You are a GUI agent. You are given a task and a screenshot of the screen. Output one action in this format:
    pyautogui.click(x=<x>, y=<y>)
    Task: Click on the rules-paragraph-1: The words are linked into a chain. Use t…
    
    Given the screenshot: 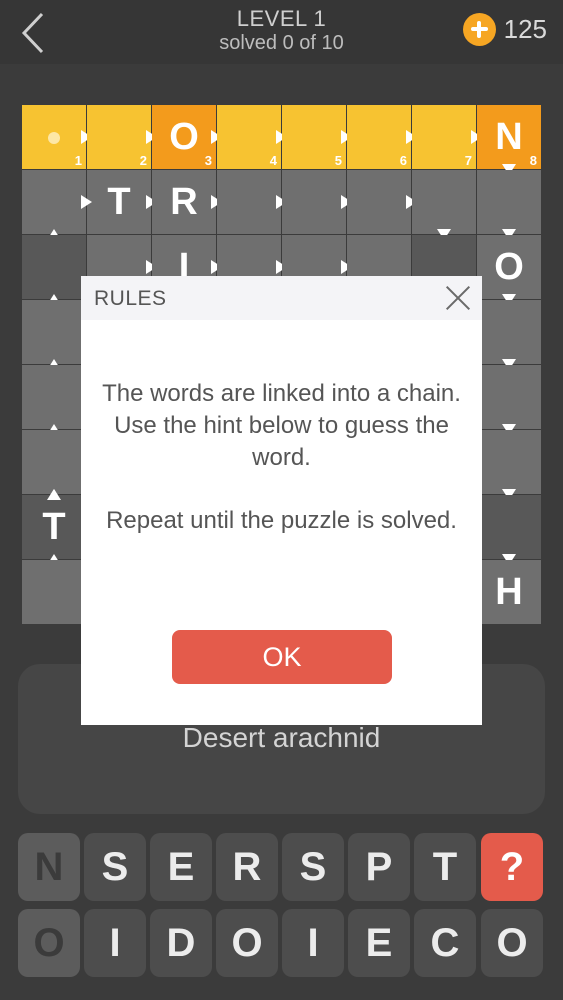 What is the action you would take?
    pyautogui.click(x=281, y=425)
    